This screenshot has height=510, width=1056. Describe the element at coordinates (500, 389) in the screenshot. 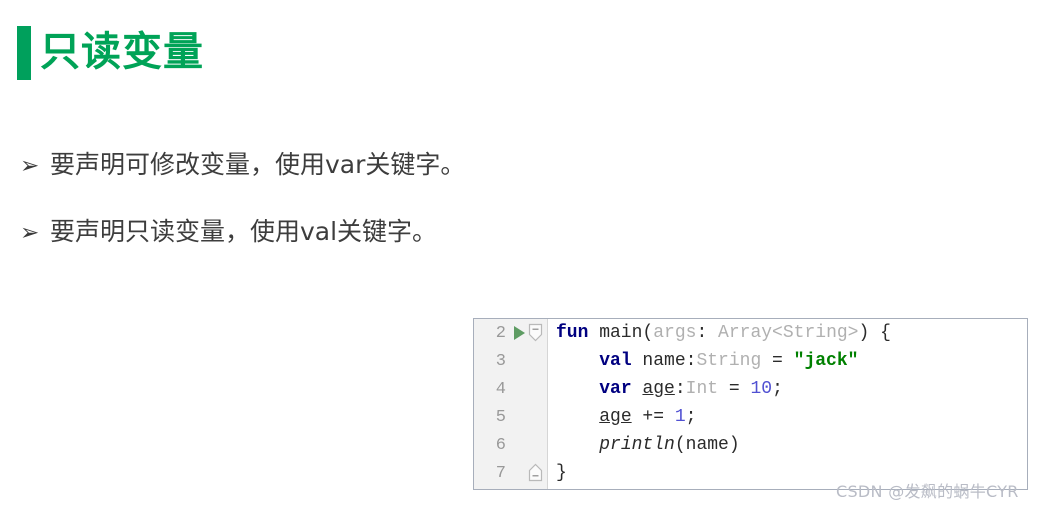

I see `line-number: 4` at that location.